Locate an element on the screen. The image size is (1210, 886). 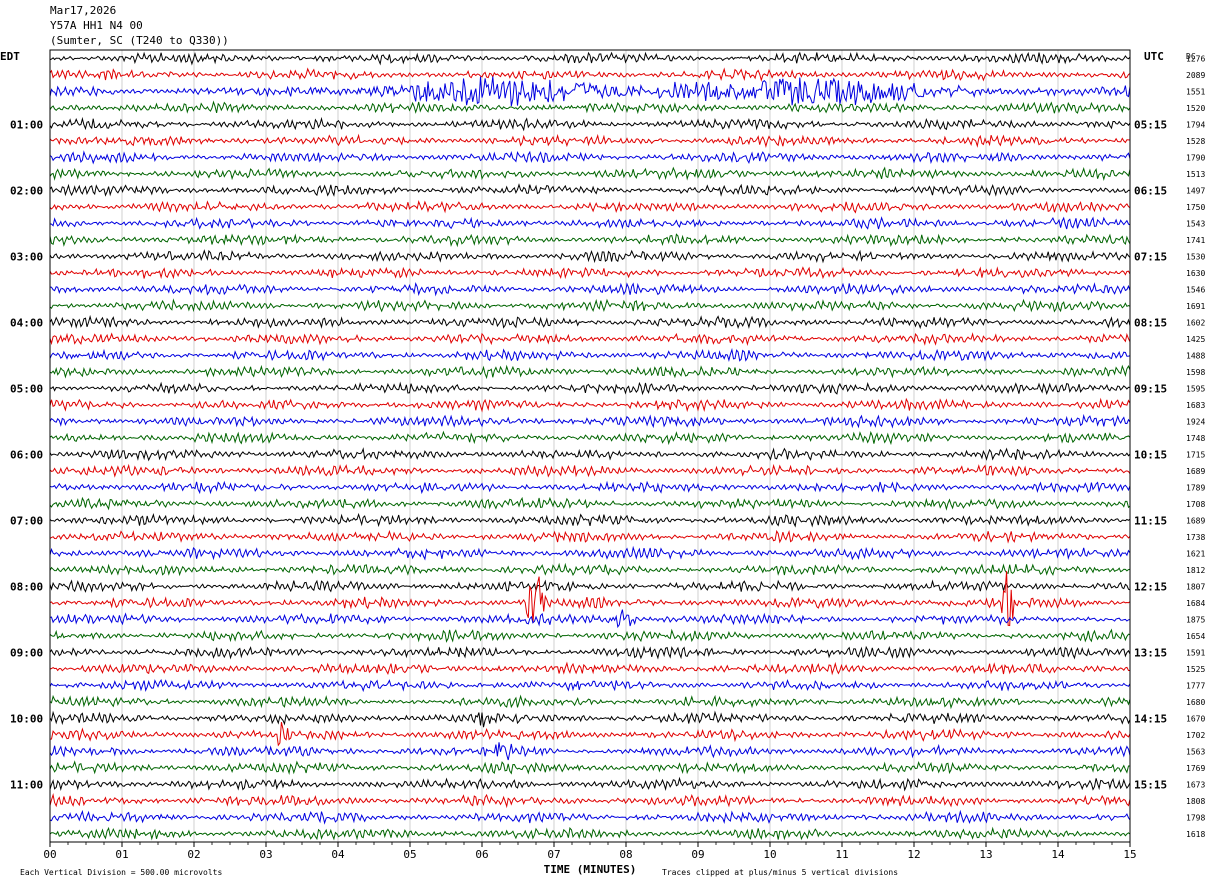
dc-offset-value: 1777 is located at coordinates (1195, 685).